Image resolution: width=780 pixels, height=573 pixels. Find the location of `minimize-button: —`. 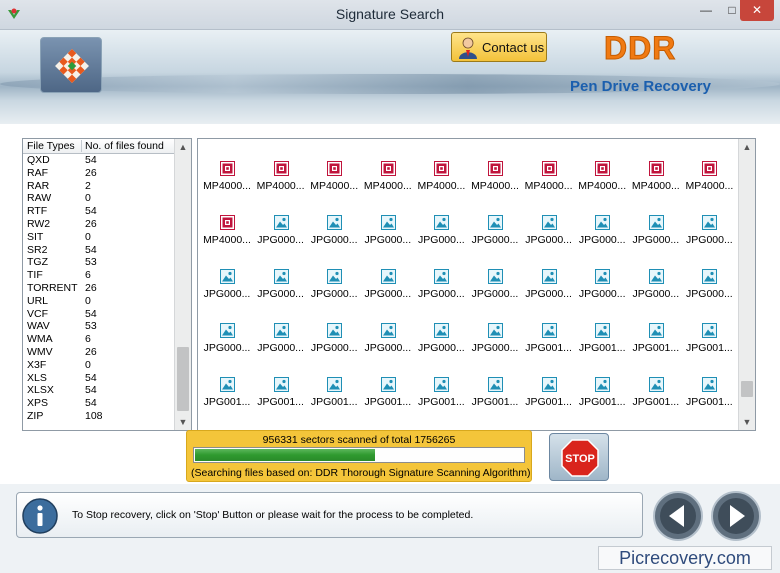

minimize-button: — is located at coordinates (706, 10).